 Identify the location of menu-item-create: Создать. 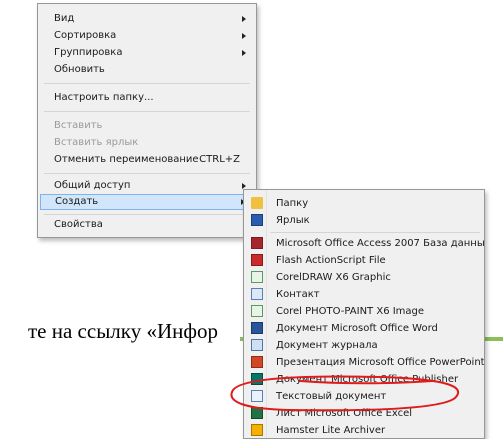
(147, 202).